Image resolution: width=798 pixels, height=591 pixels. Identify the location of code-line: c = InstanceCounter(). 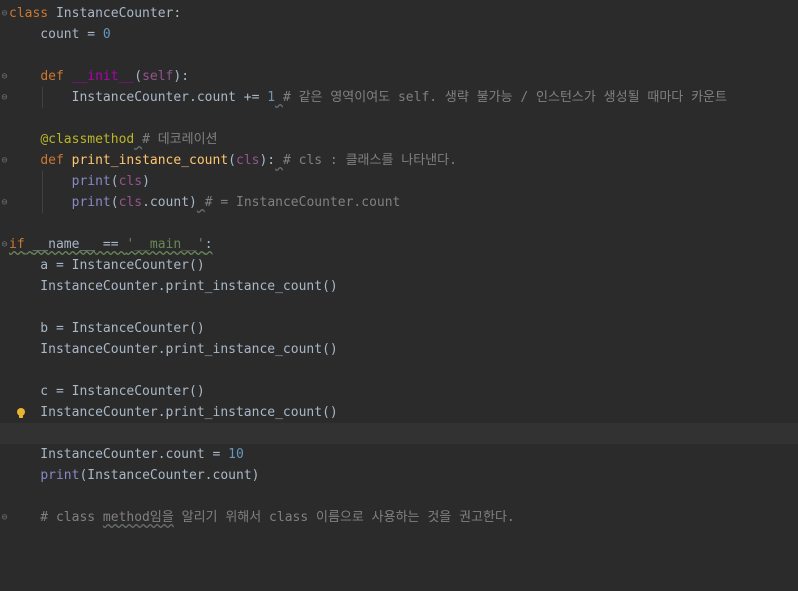
(399, 391).